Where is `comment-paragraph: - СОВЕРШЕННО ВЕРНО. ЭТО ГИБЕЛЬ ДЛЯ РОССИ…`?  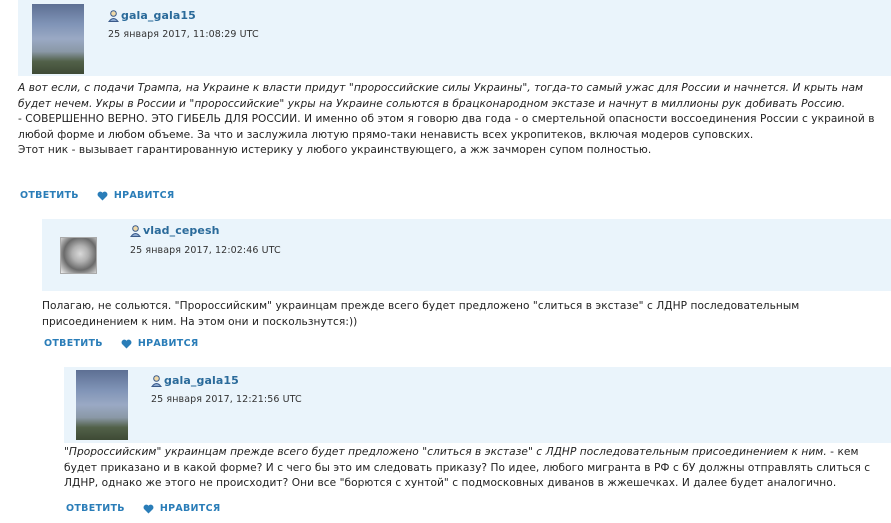 comment-paragraph: - СОВЕРШЕННО ВЕРНО. ЭТО ГИБЕЛЬ ДЛЯ РОССИ… is located at coordinates (446, 127).